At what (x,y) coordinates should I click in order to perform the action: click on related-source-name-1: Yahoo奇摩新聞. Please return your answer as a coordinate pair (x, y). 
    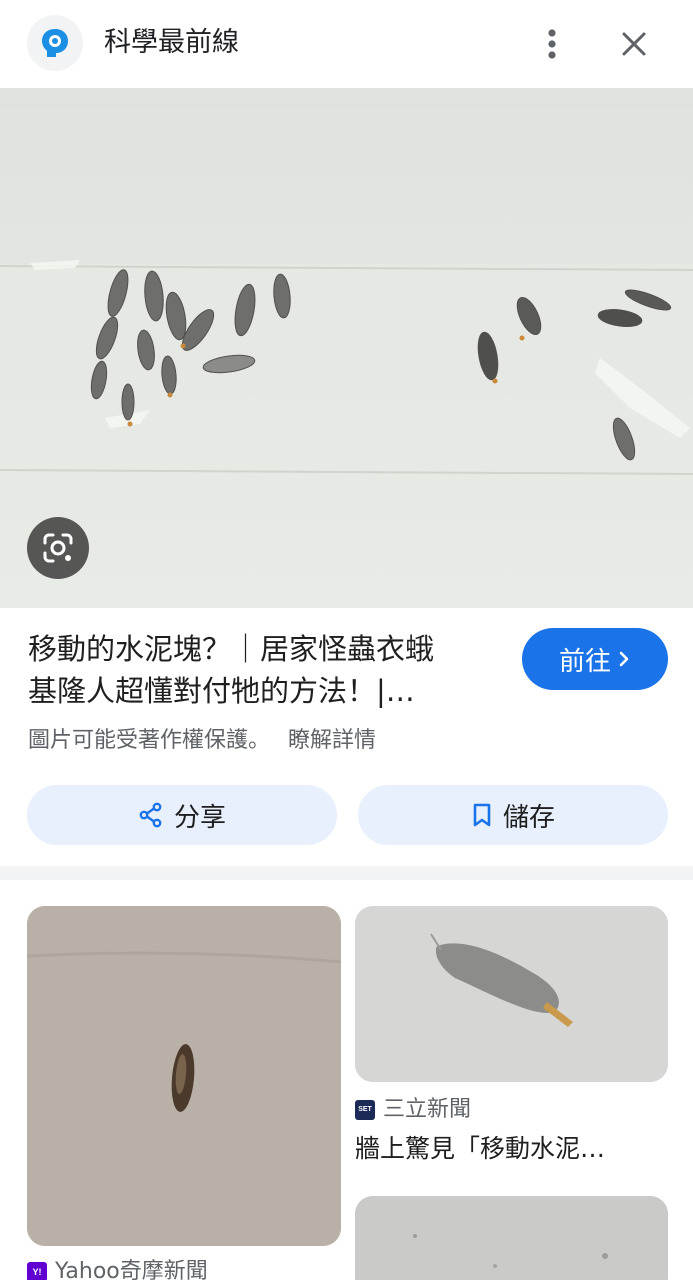
    Looking at the image, I should click on (131, 1269).